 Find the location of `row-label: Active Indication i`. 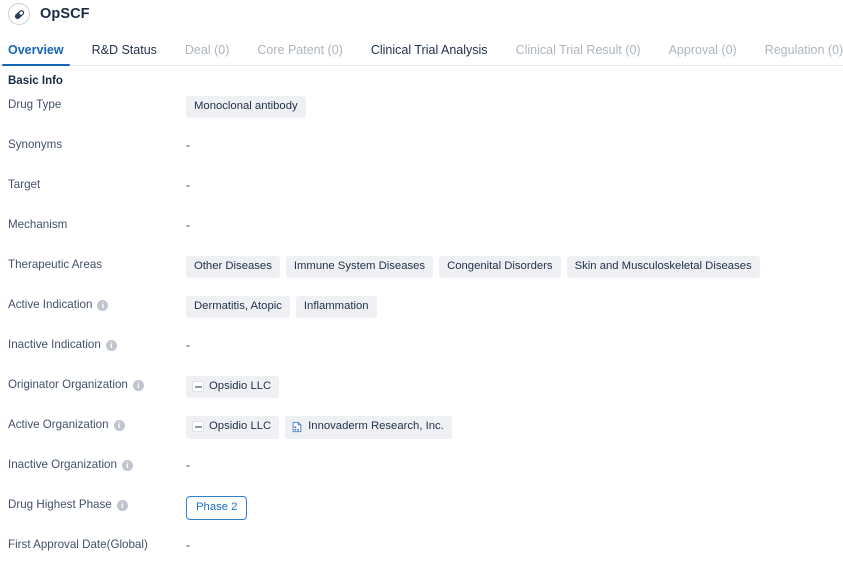

row-label: Active Indication i is located at coordinates (97, 302).